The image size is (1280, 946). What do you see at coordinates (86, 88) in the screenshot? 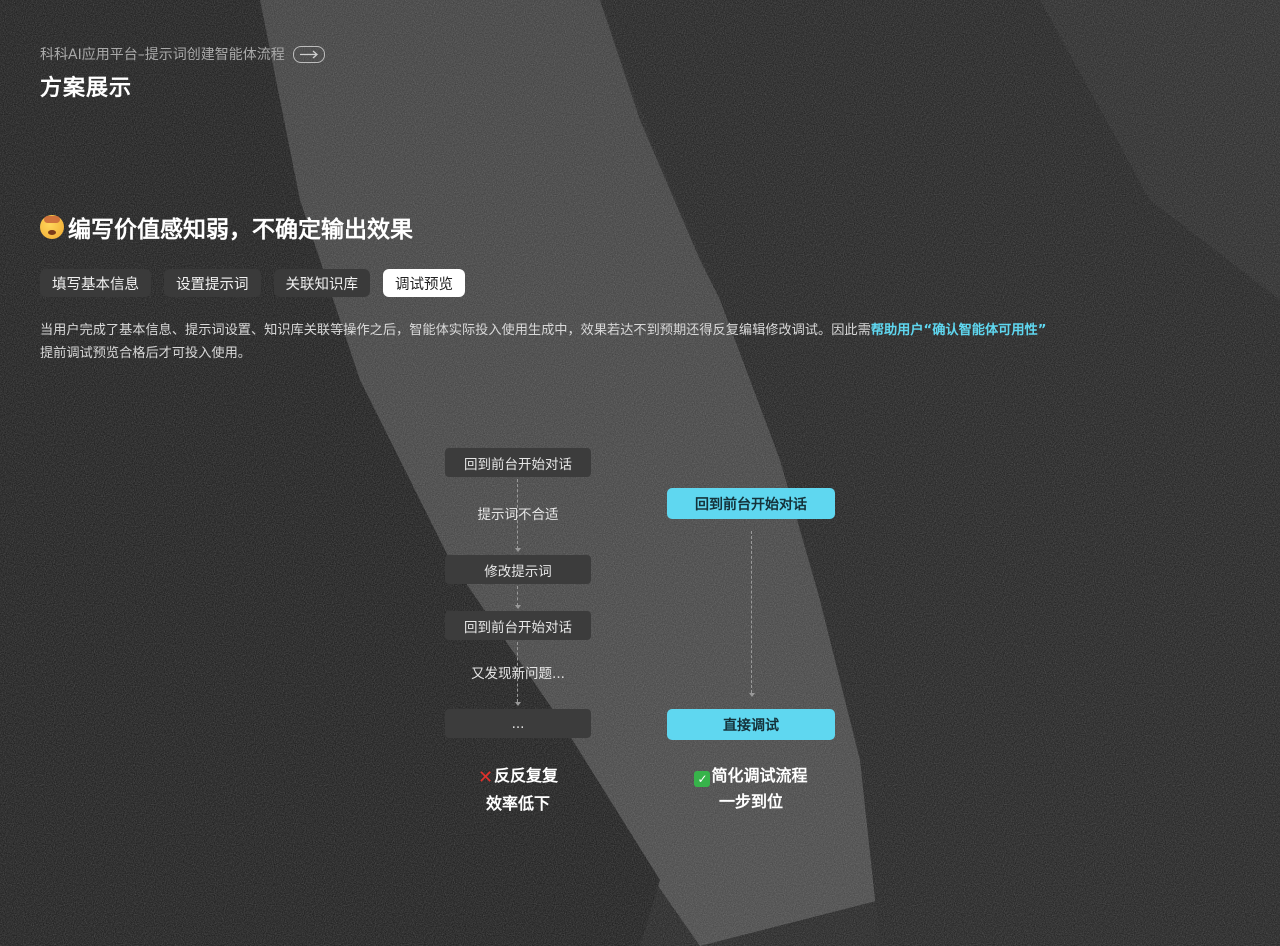
I see `page-title: 方案展示` at bounding box center [86, 88].